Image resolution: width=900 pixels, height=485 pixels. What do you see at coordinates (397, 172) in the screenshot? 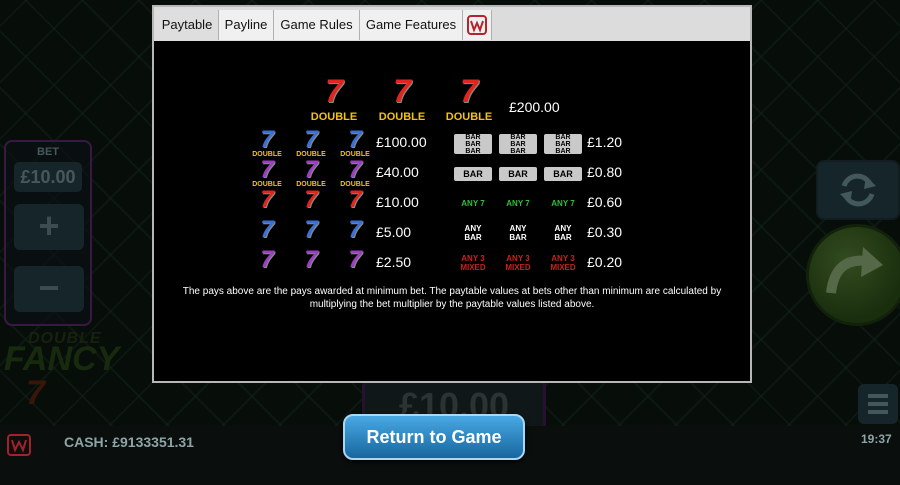
I see `left-pay: £40.00` at bounding box center [397, 172].